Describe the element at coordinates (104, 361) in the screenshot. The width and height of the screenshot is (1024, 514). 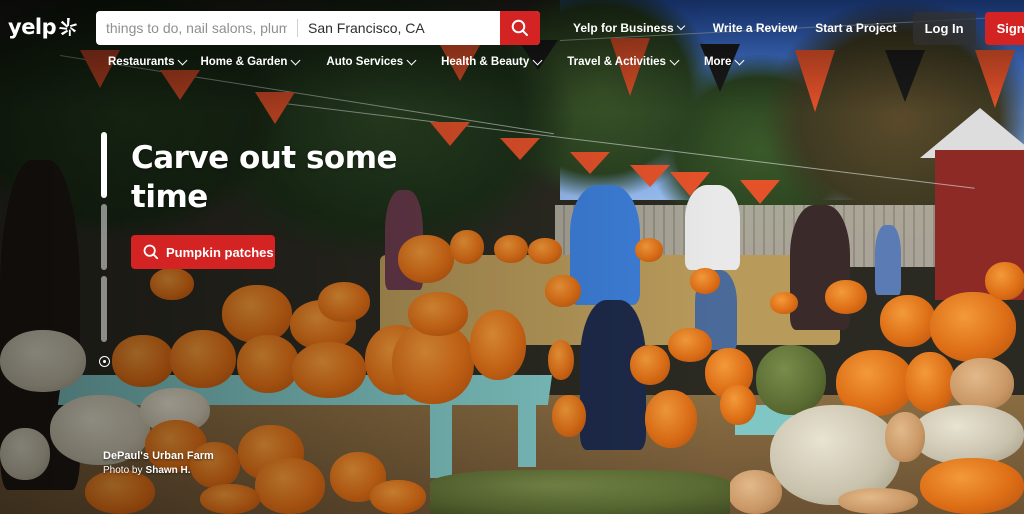
I see `carousel-pause-icon` at that location.